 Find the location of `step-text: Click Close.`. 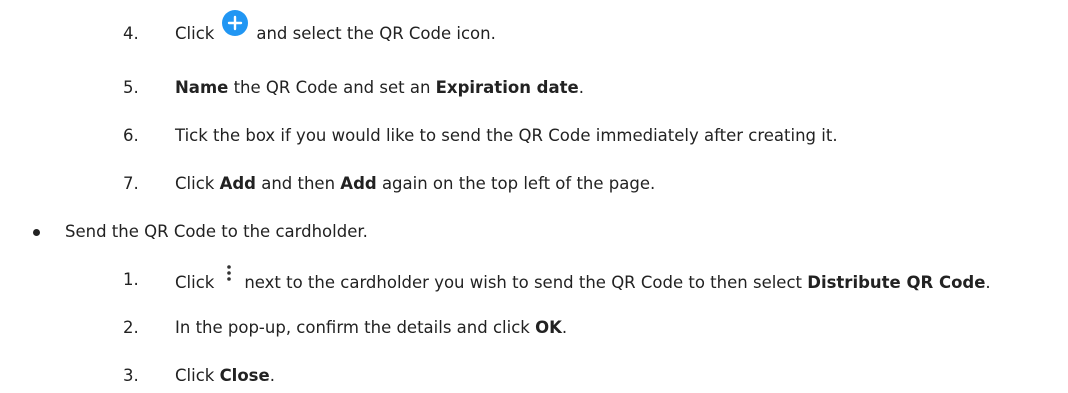

step-text: Click Close. is located at coordinates (225, 376).